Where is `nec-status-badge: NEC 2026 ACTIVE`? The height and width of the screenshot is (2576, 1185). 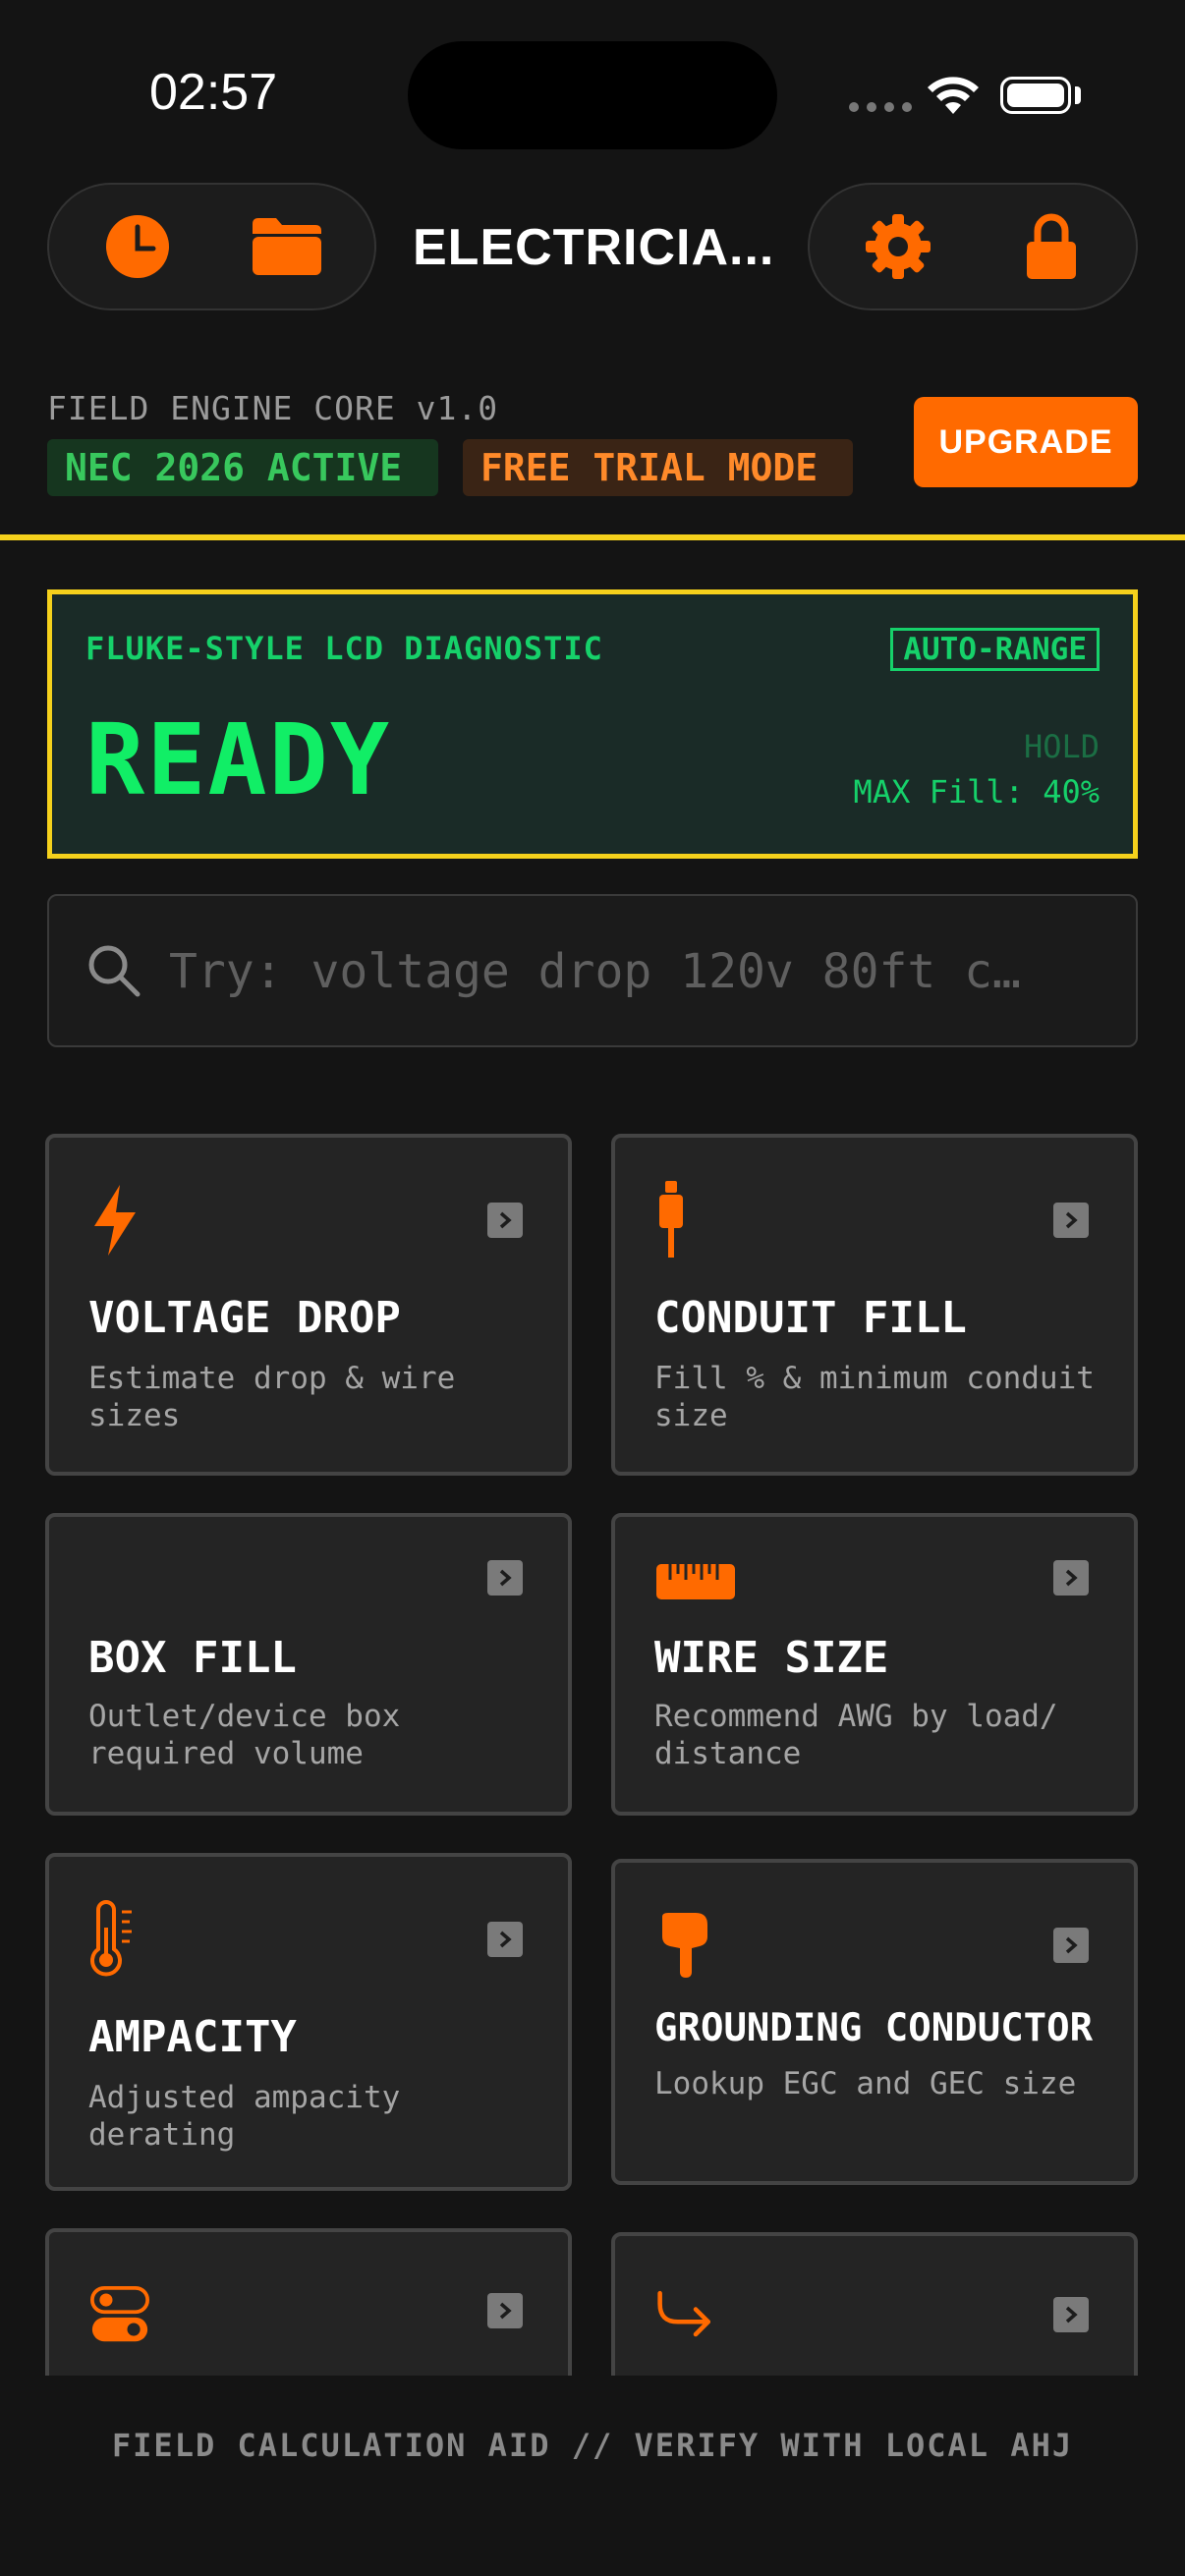
nec-status-badge: NEC 2026 ACTIVE is located at coordinates (243, 467).